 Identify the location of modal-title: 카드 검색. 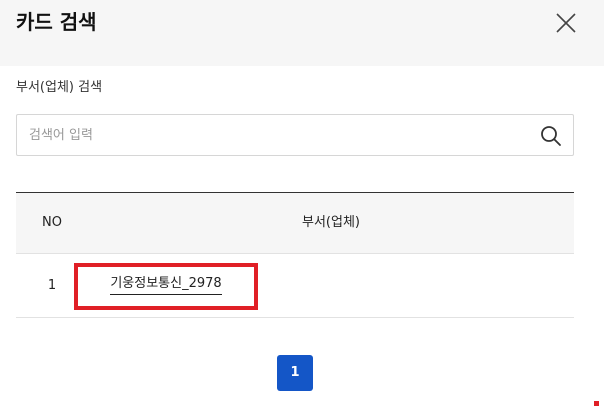
(56, 22).